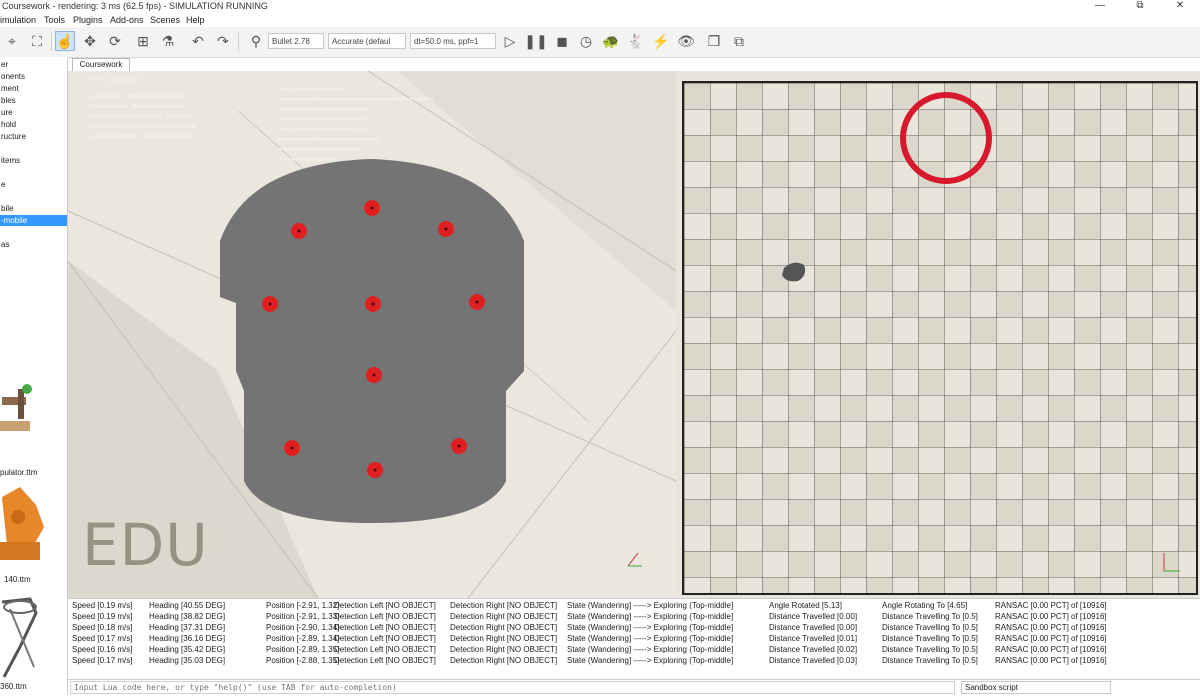  What do you see at coordinates (33, 100) in the screenshot?
I see `tree-item: bles` at bounding box center [33, 100].